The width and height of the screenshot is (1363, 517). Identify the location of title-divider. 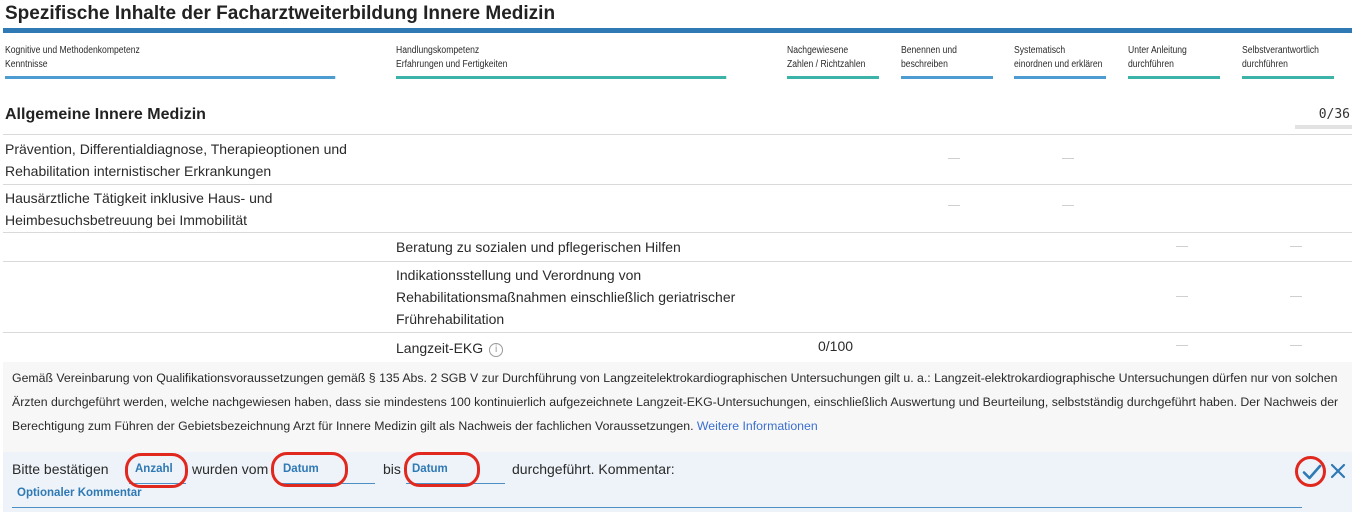
(677, 30).